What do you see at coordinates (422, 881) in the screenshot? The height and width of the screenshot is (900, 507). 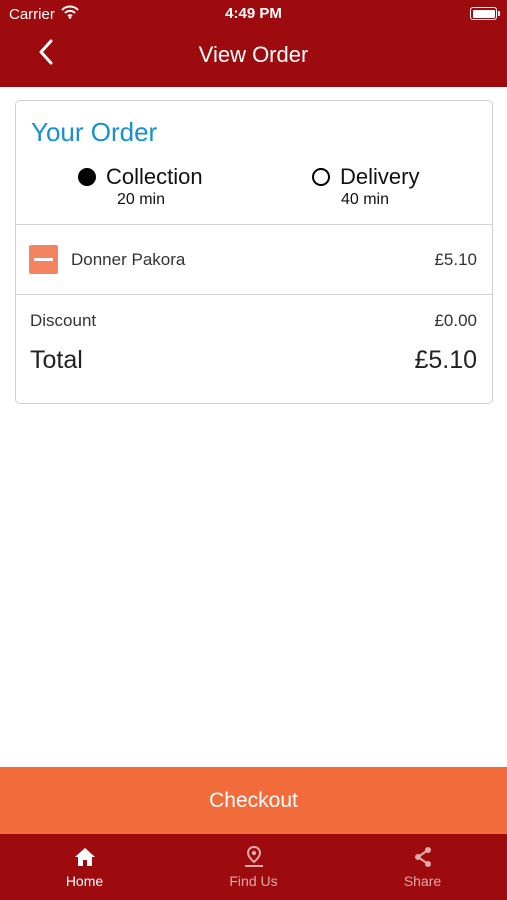 I see `tab-share-label: Share` at bounding box center [422, 881].